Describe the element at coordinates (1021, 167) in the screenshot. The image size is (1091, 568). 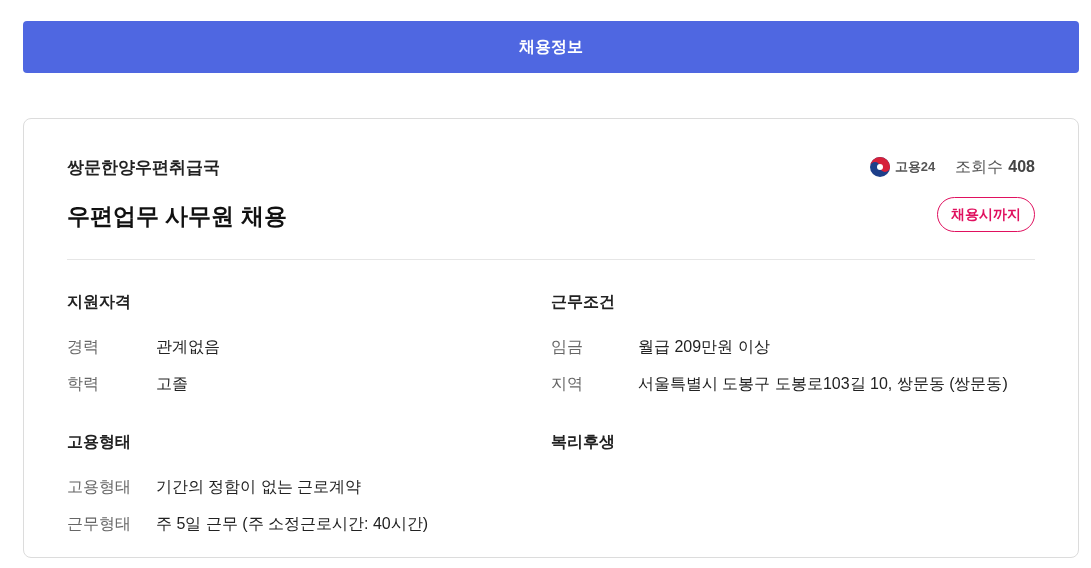
I see `views-count: 408` at that location.